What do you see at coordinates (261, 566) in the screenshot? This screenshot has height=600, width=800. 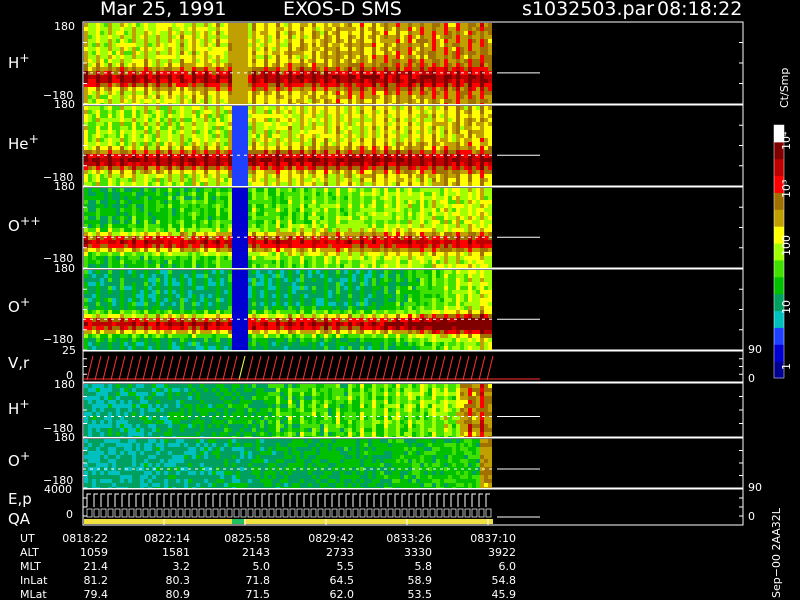 I see `mlt-2: 5.0` at bounding box center [261, 566].